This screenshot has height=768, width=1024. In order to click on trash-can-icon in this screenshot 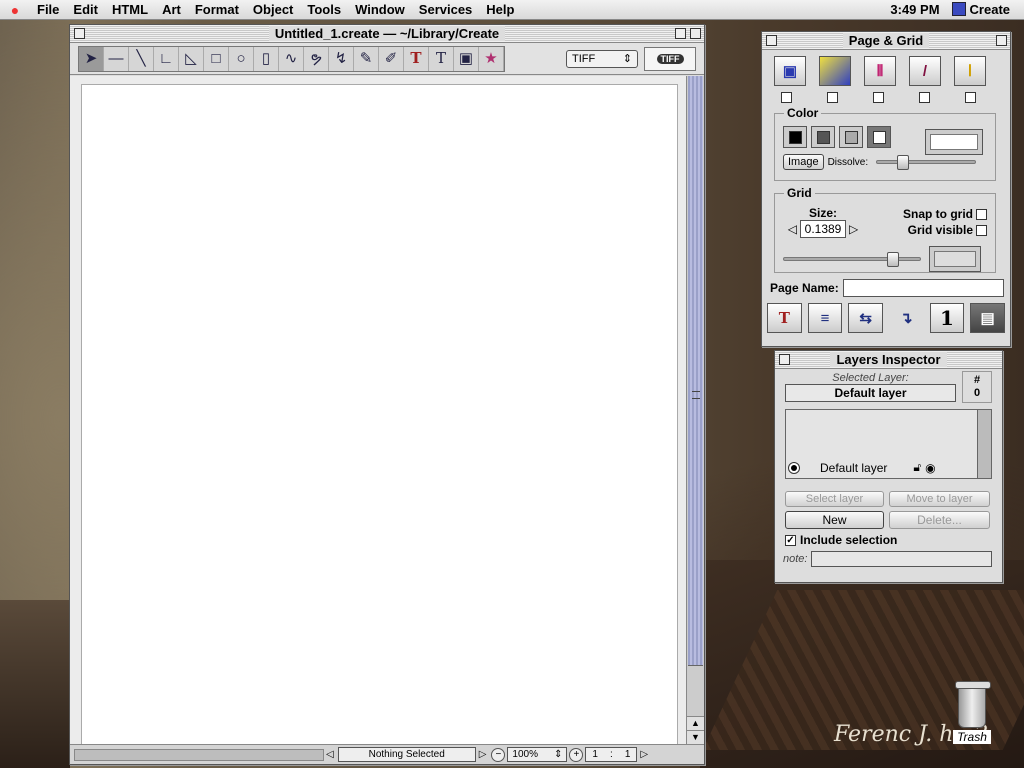, I will do `click(973, 704)`.